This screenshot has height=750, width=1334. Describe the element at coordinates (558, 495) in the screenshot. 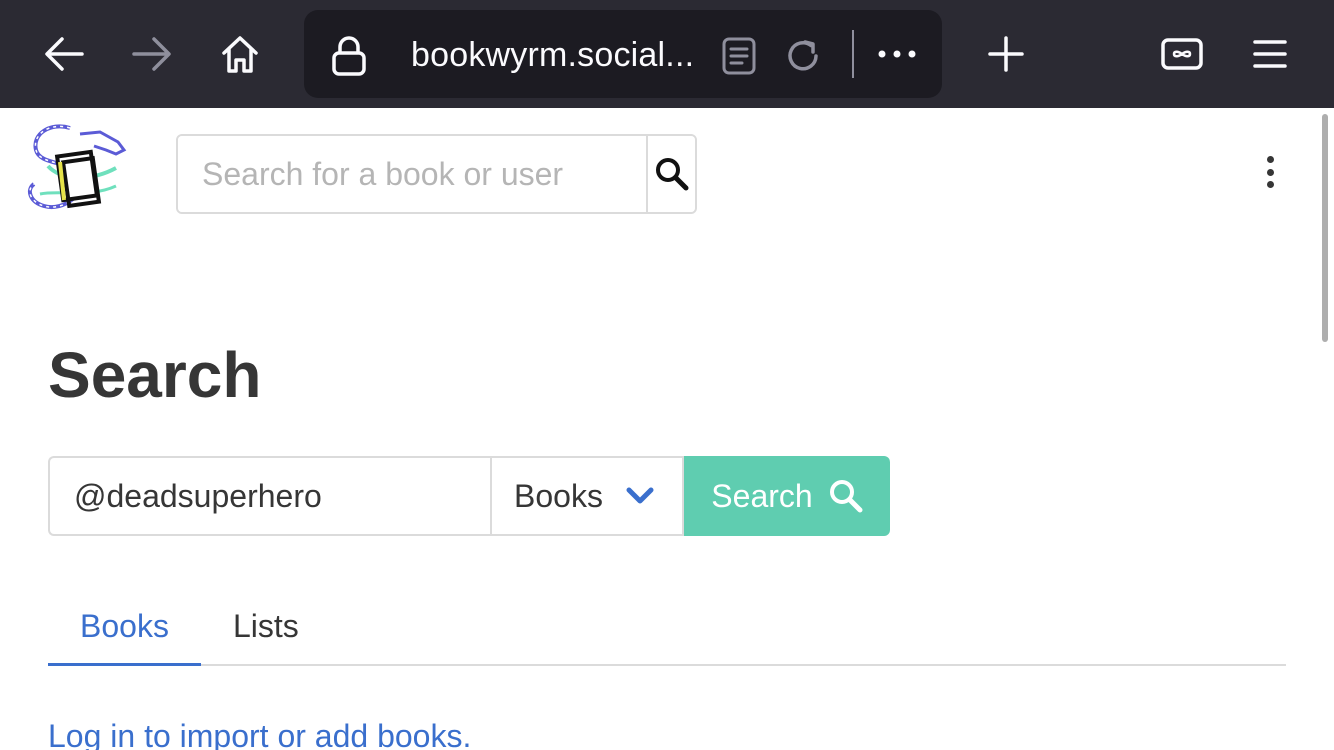

I see `search-type-value: Books` at that location.